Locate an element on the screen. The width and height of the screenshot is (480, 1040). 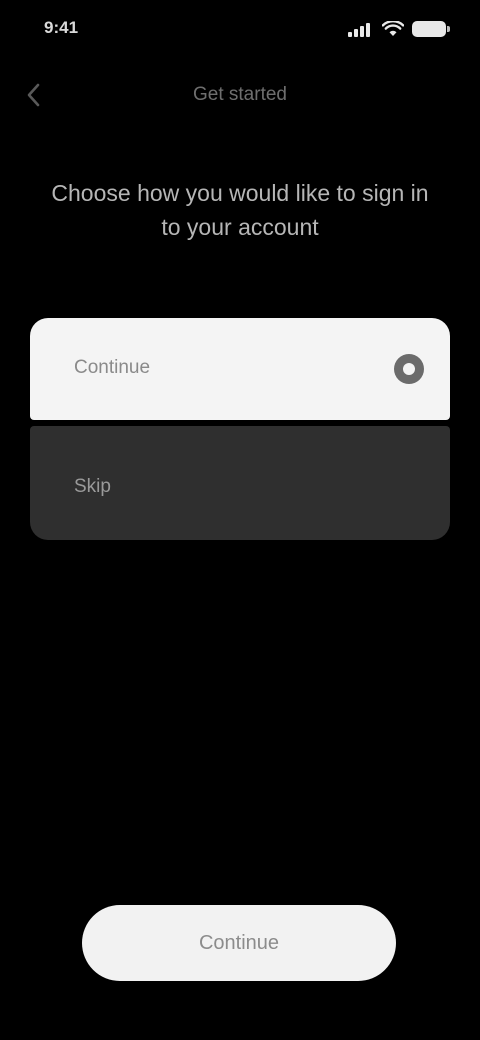
battery-icon is located at coordinates (431, 29).